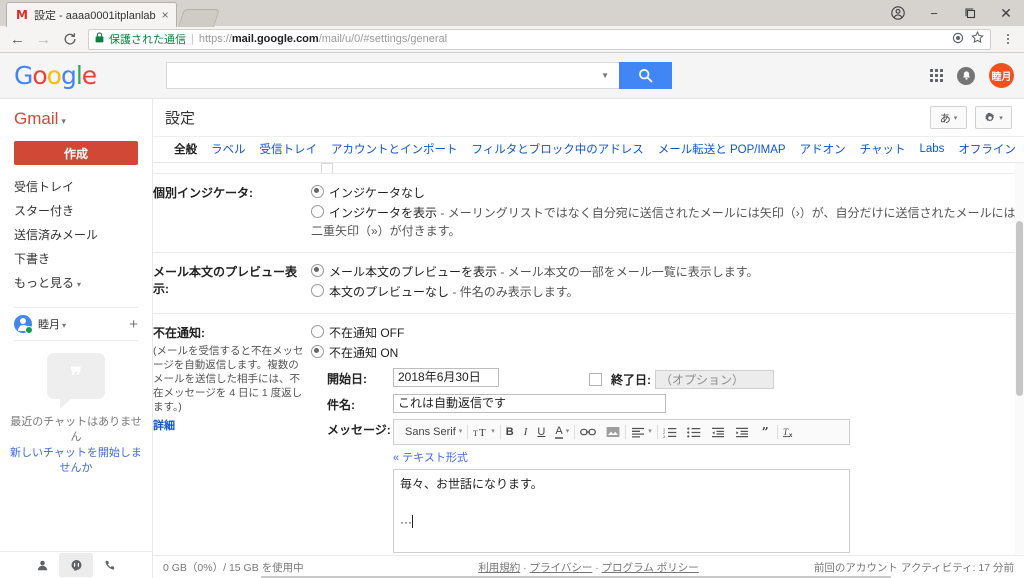  What do you see at coordinates (526, 432) in the screenshot?
I see `italic-button: I` at bounding box center [526, 432].